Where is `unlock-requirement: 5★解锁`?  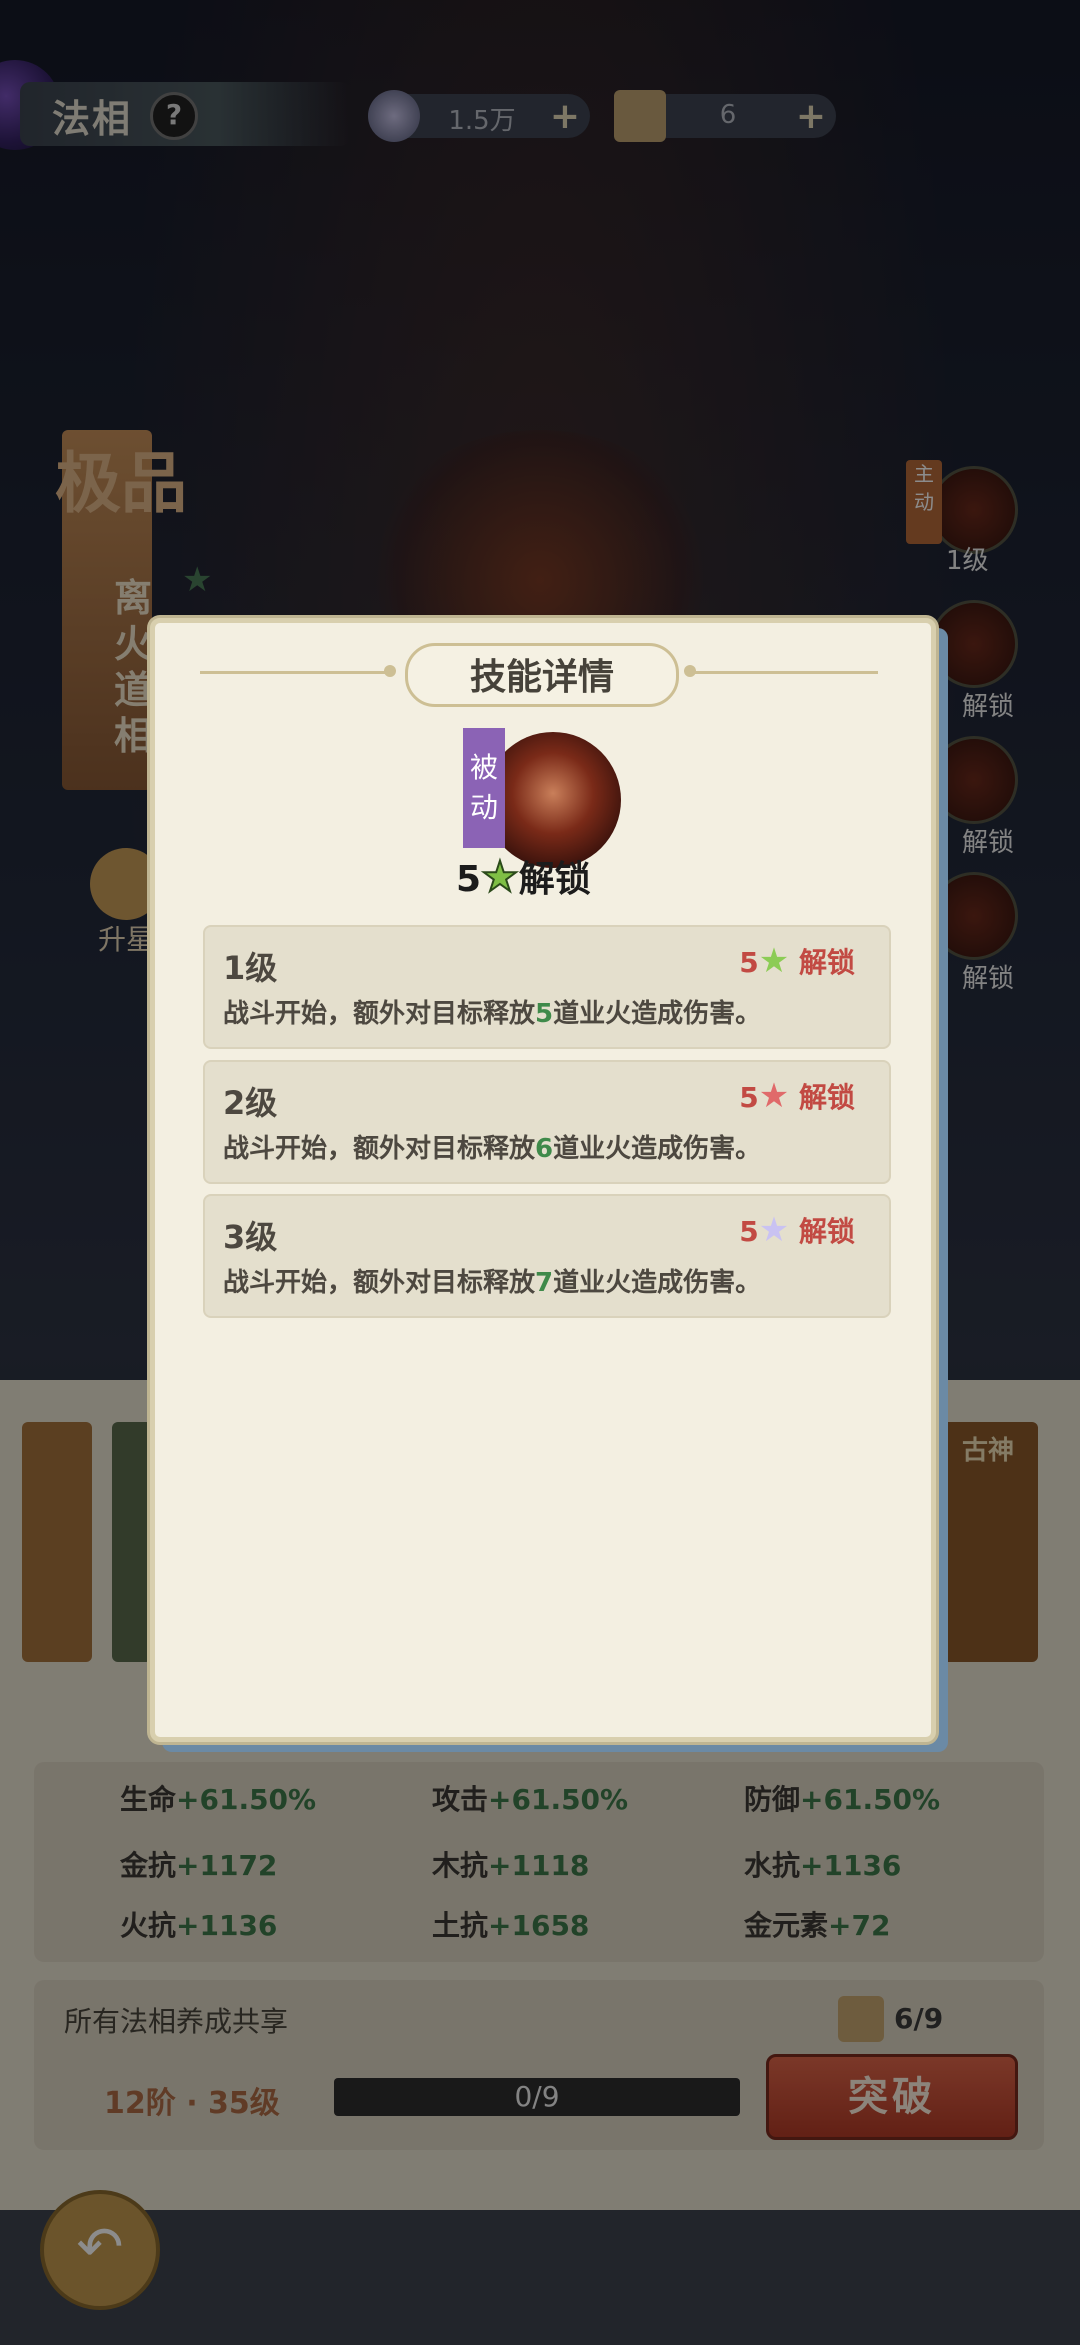 unlock-requirement: 5★解锁 is located at coordinates (523, 876).